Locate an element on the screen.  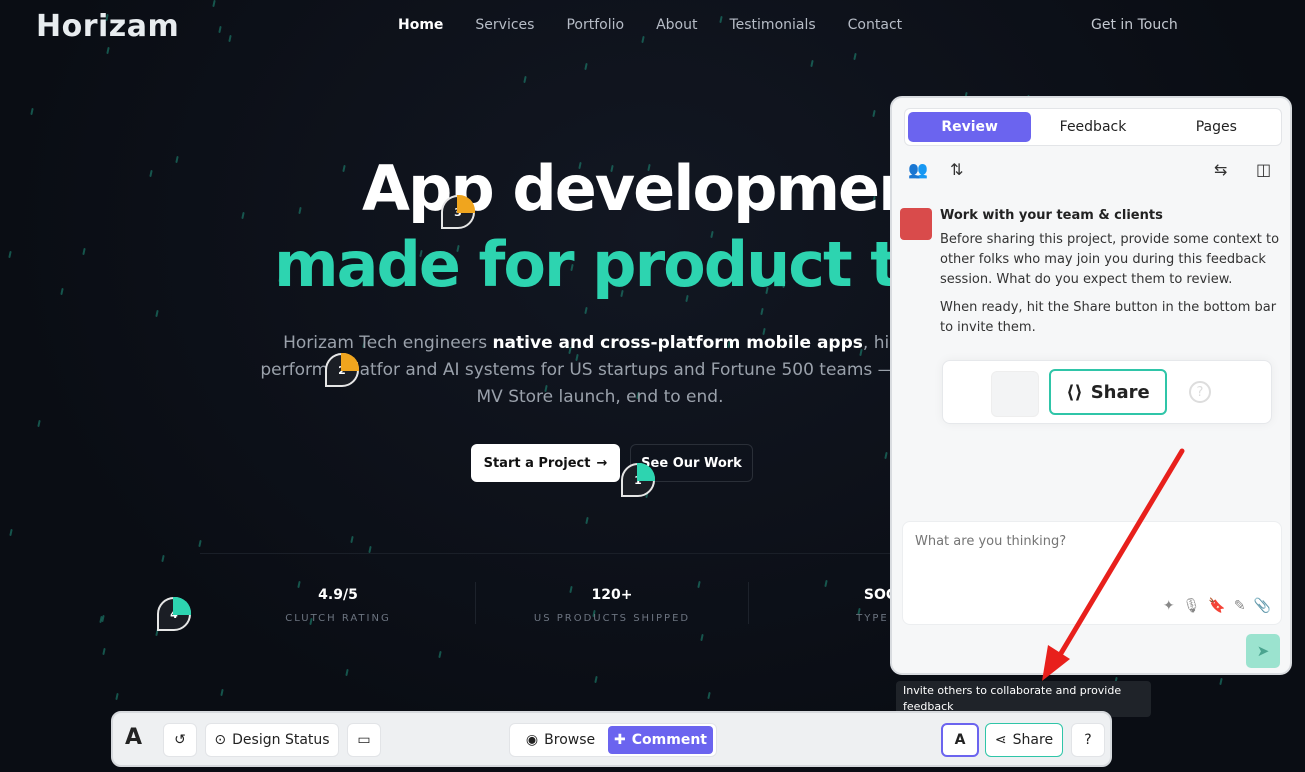
sidebar-toggle-icon: ◫ is located at coordinates (1263, 169).